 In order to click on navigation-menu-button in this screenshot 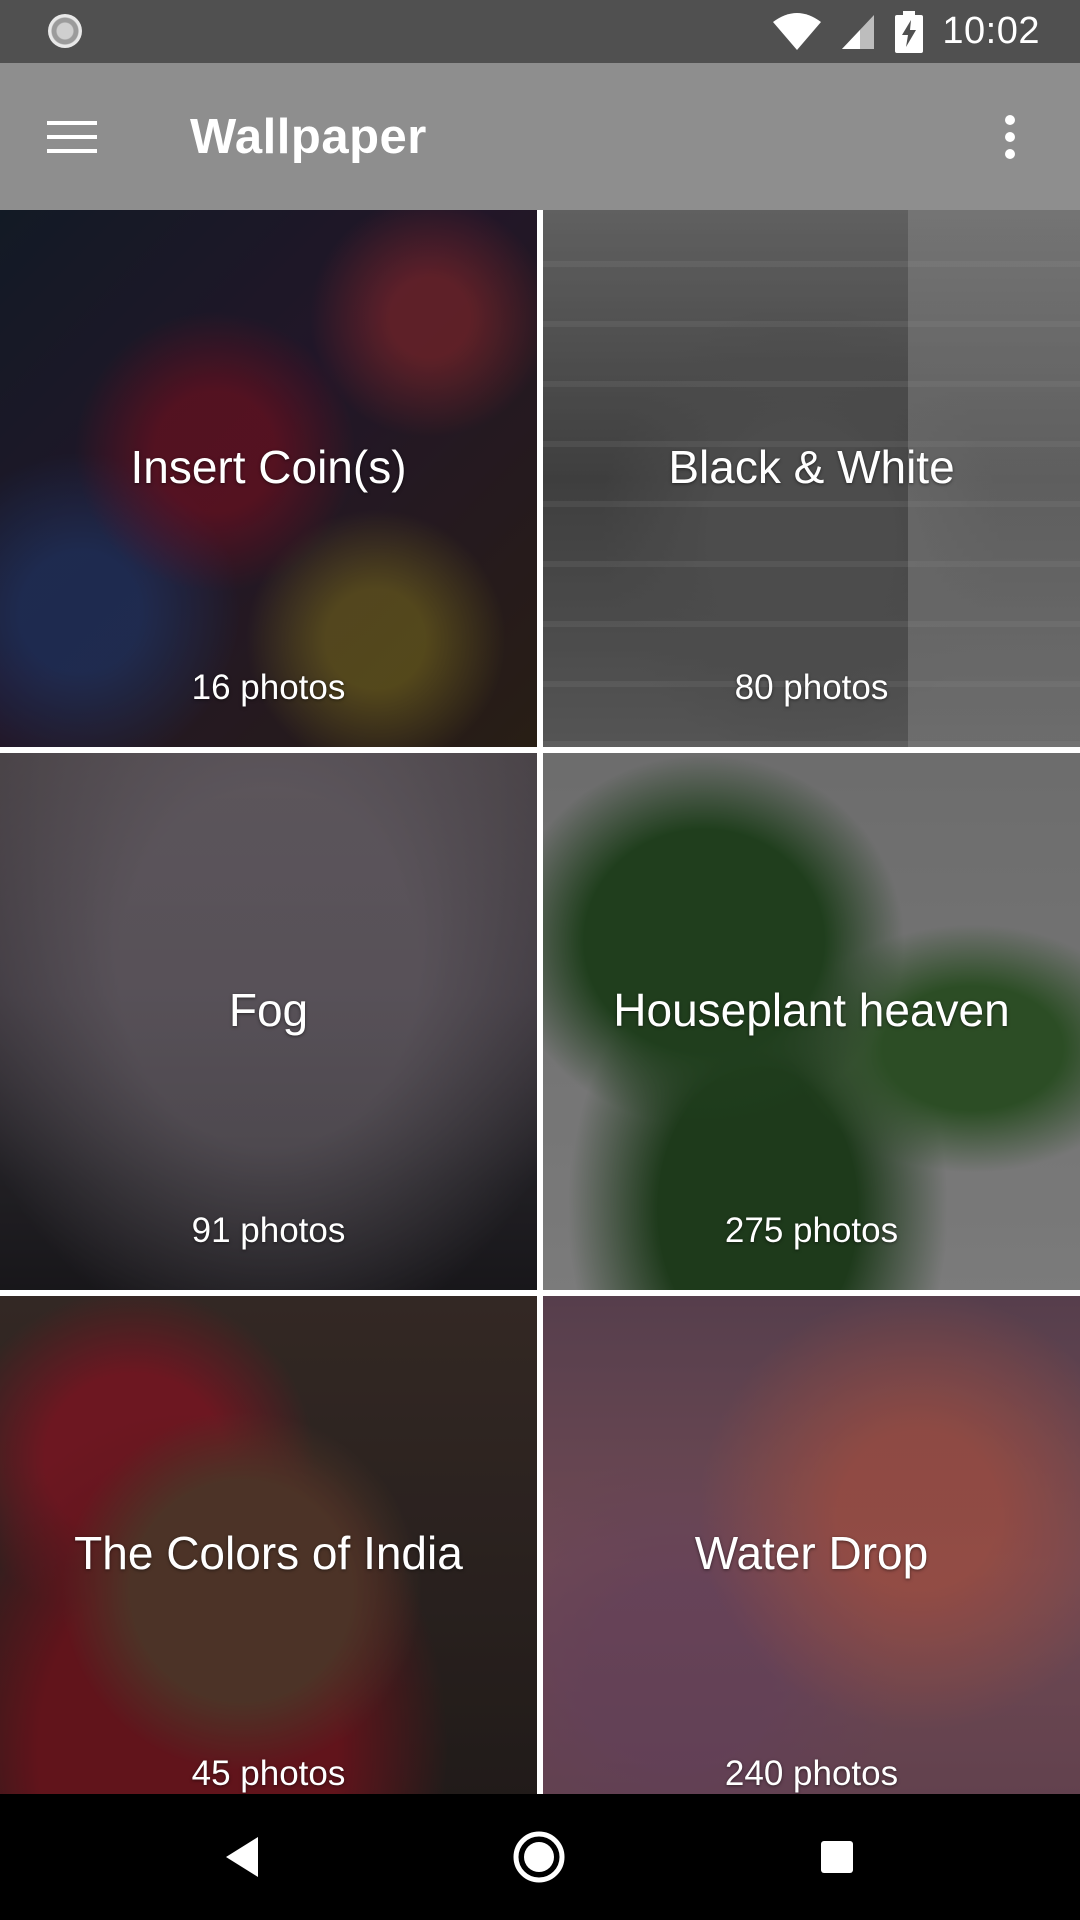, I will do `click(72, 137)`.